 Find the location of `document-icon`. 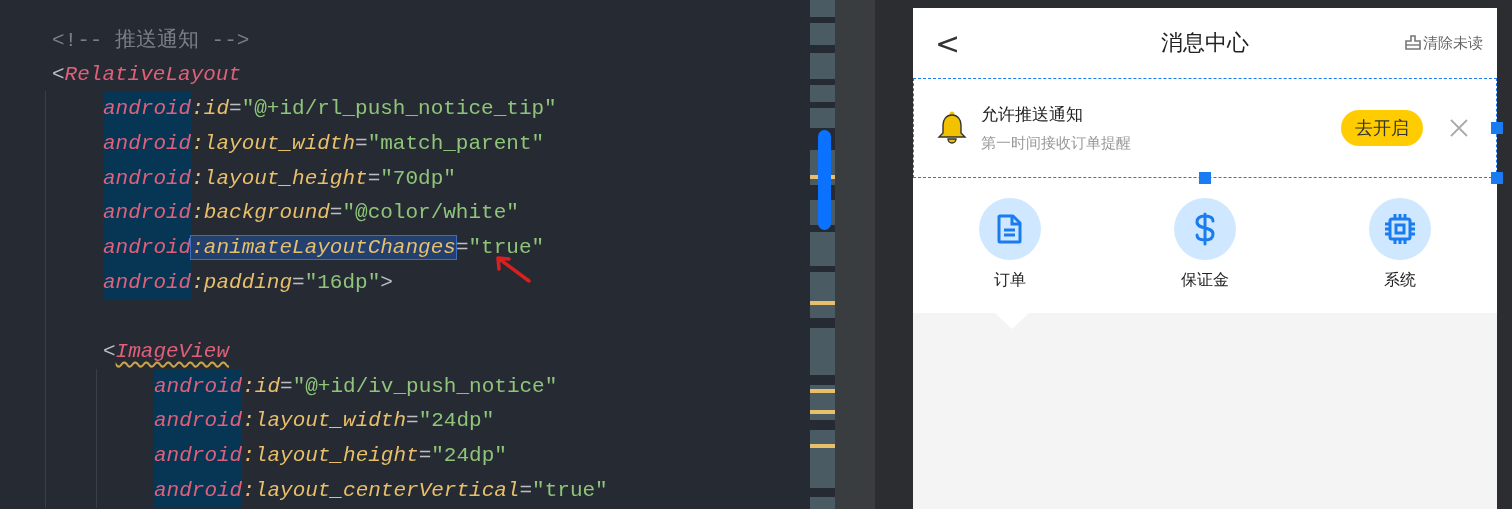

document-icon is located at coordinates (1010, 229).